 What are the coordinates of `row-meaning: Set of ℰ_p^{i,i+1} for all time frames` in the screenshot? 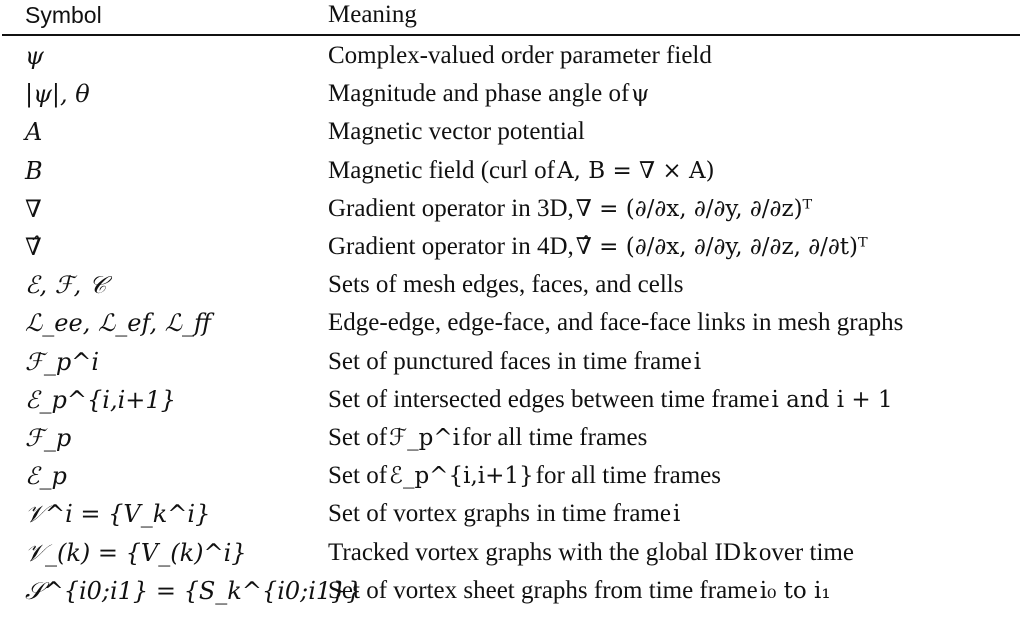 It's located at (524, 476).